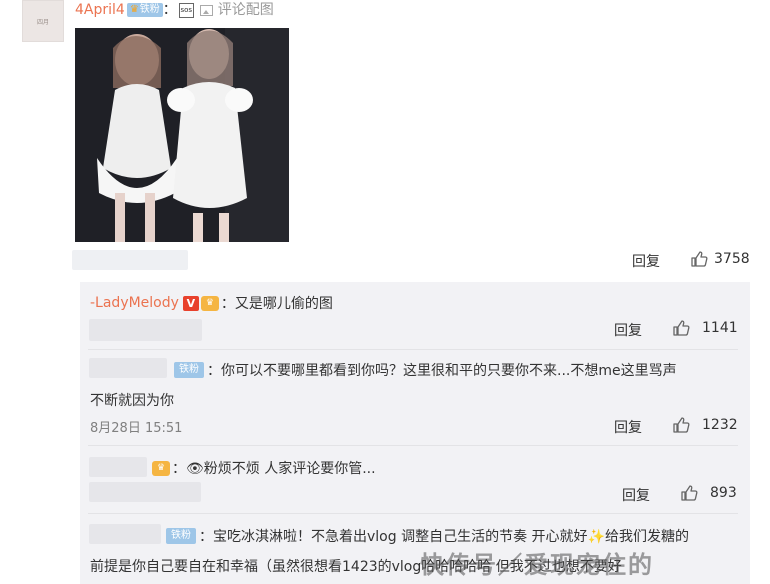 The width and height of the screenshot is (770, 584). What do you see at coordinates (708, 493) in the screenshot?
I see `like-button: 893` at bounding box center [708, 493].